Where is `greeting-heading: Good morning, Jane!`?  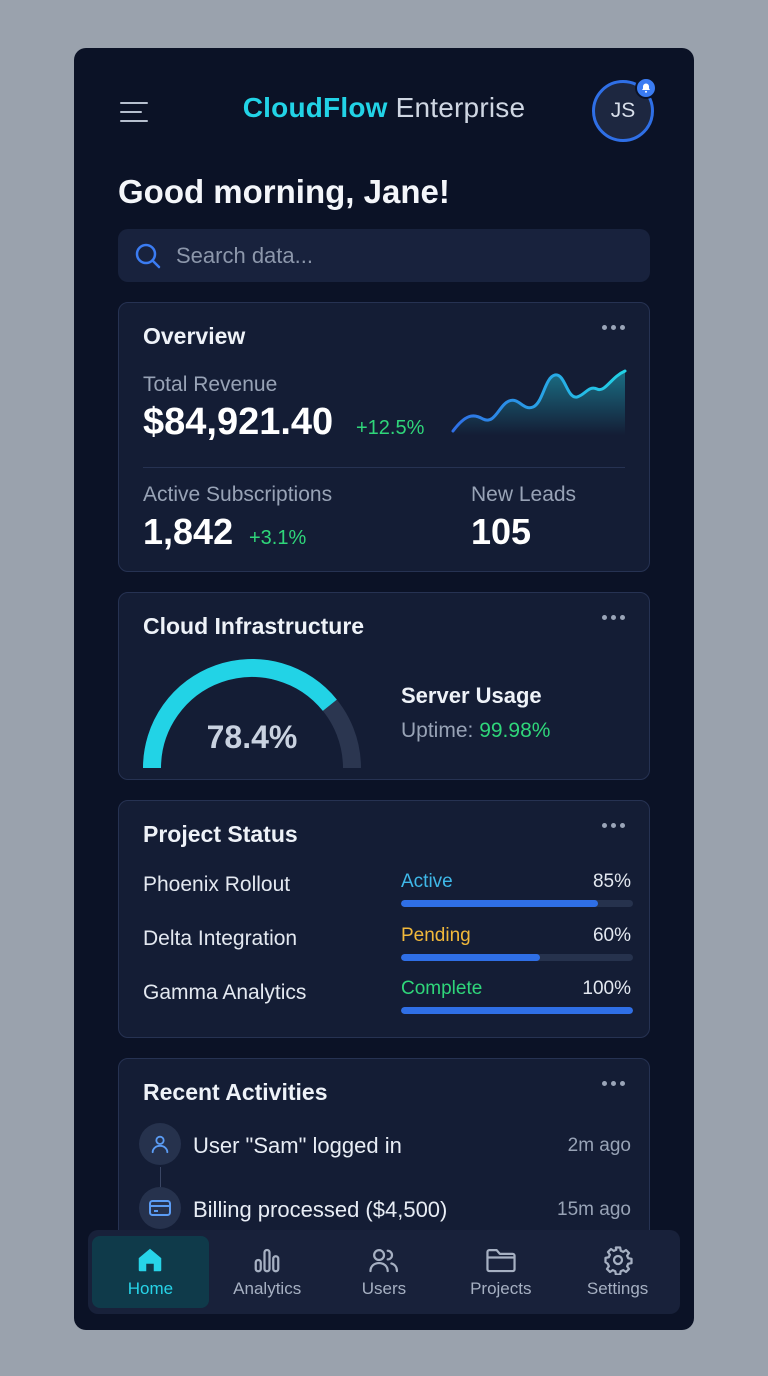 greeting-heading: Good morning, Jane! is located at coordinates (284, 191).